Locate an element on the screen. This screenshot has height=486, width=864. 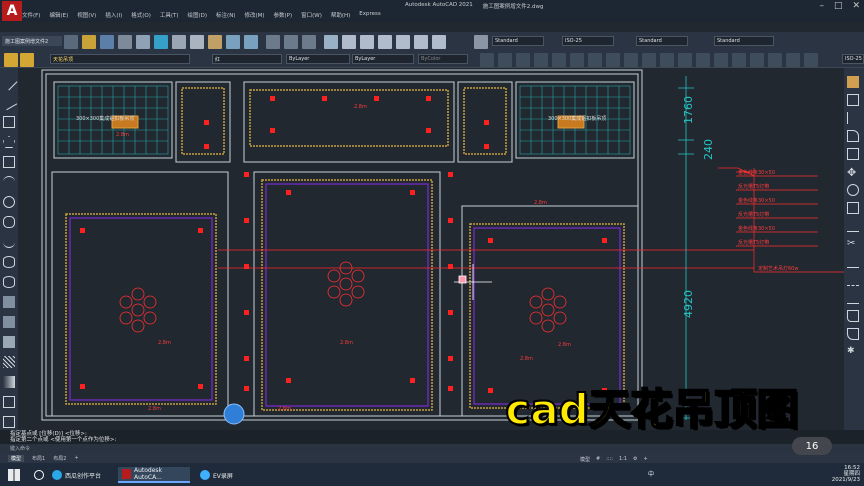
xline-icon is located at coordinates (9, 102).